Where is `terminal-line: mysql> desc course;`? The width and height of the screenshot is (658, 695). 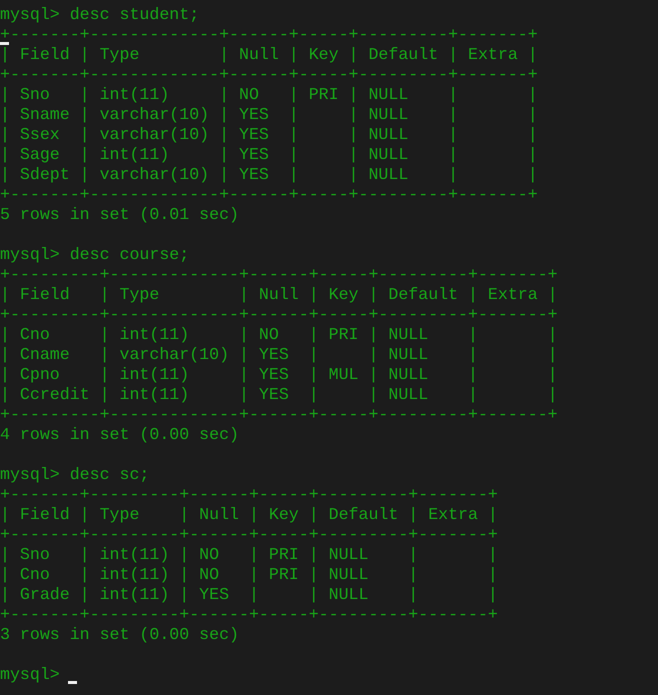 terminal-line: mysql> desc course; is located at coordinates (95, 254).